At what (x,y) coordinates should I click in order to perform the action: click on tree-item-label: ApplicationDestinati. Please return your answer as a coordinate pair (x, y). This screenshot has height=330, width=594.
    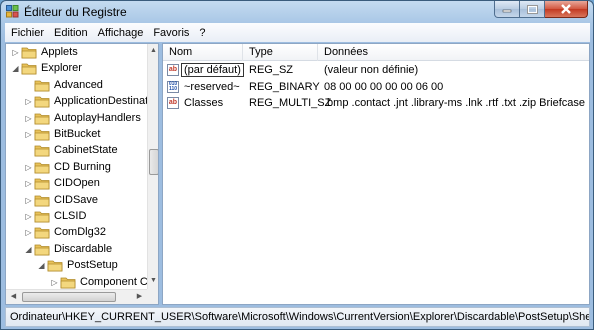
    Looking at the image, I should click on (102, 101).